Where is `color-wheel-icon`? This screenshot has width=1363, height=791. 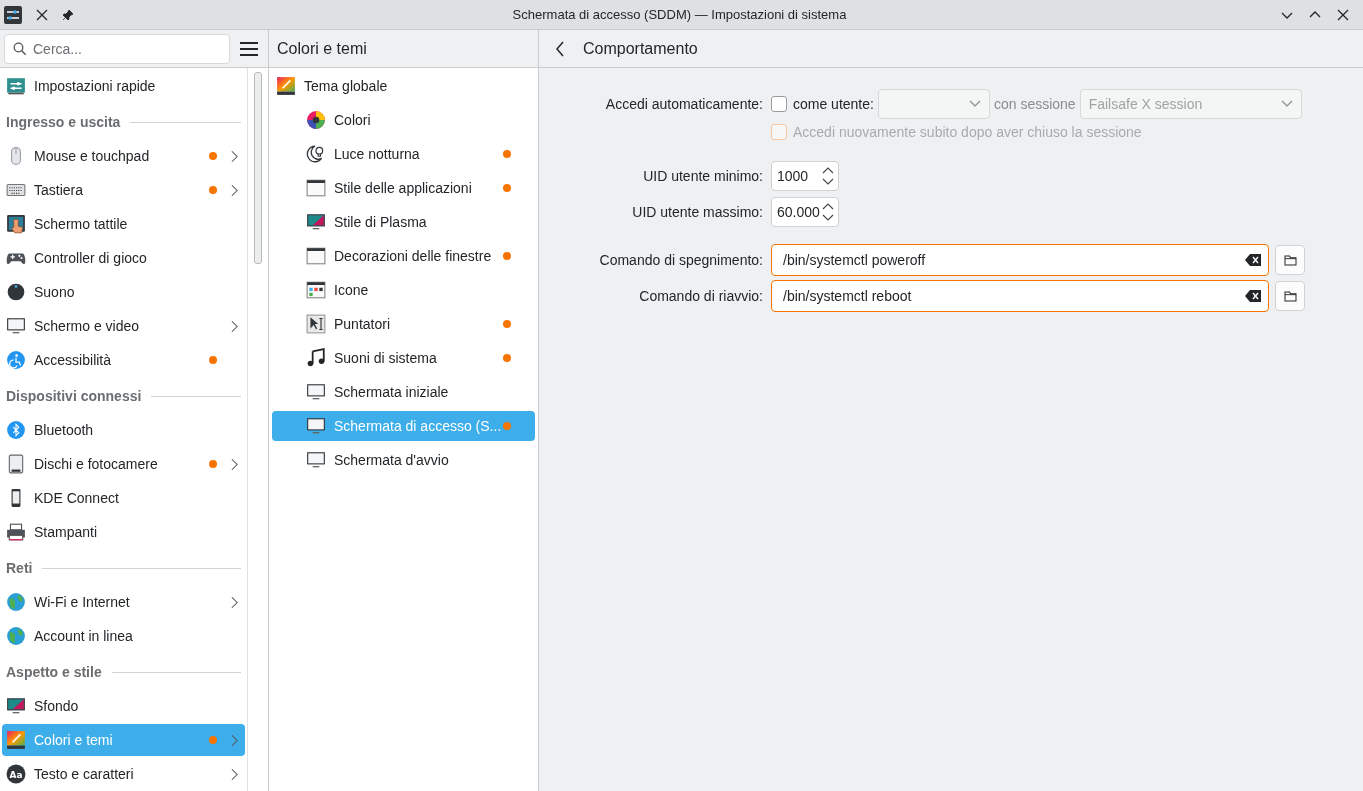 color-wheel-icon is located at coordinates (316, 120).